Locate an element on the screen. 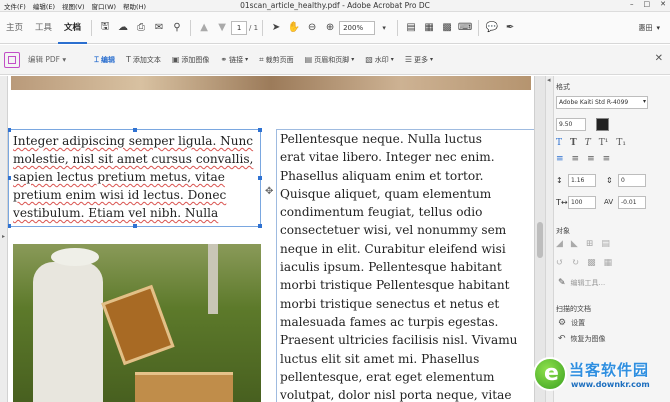  vertical-scrollbar is located at coordinates (539, 239).